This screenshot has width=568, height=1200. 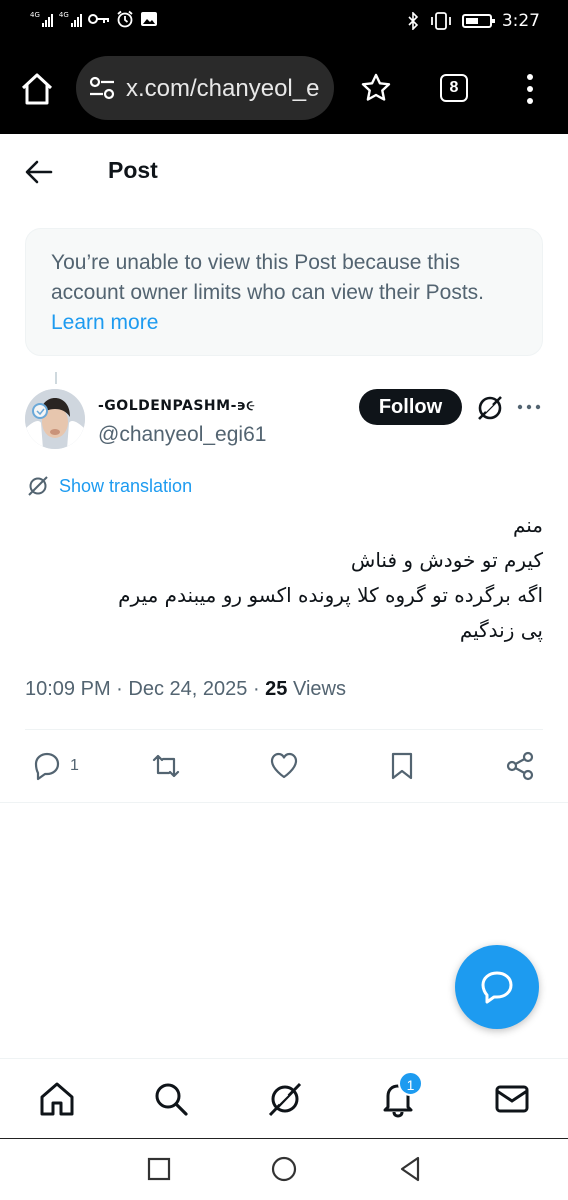 I want to click on network-type: 4G, so click(x=35, y=15).